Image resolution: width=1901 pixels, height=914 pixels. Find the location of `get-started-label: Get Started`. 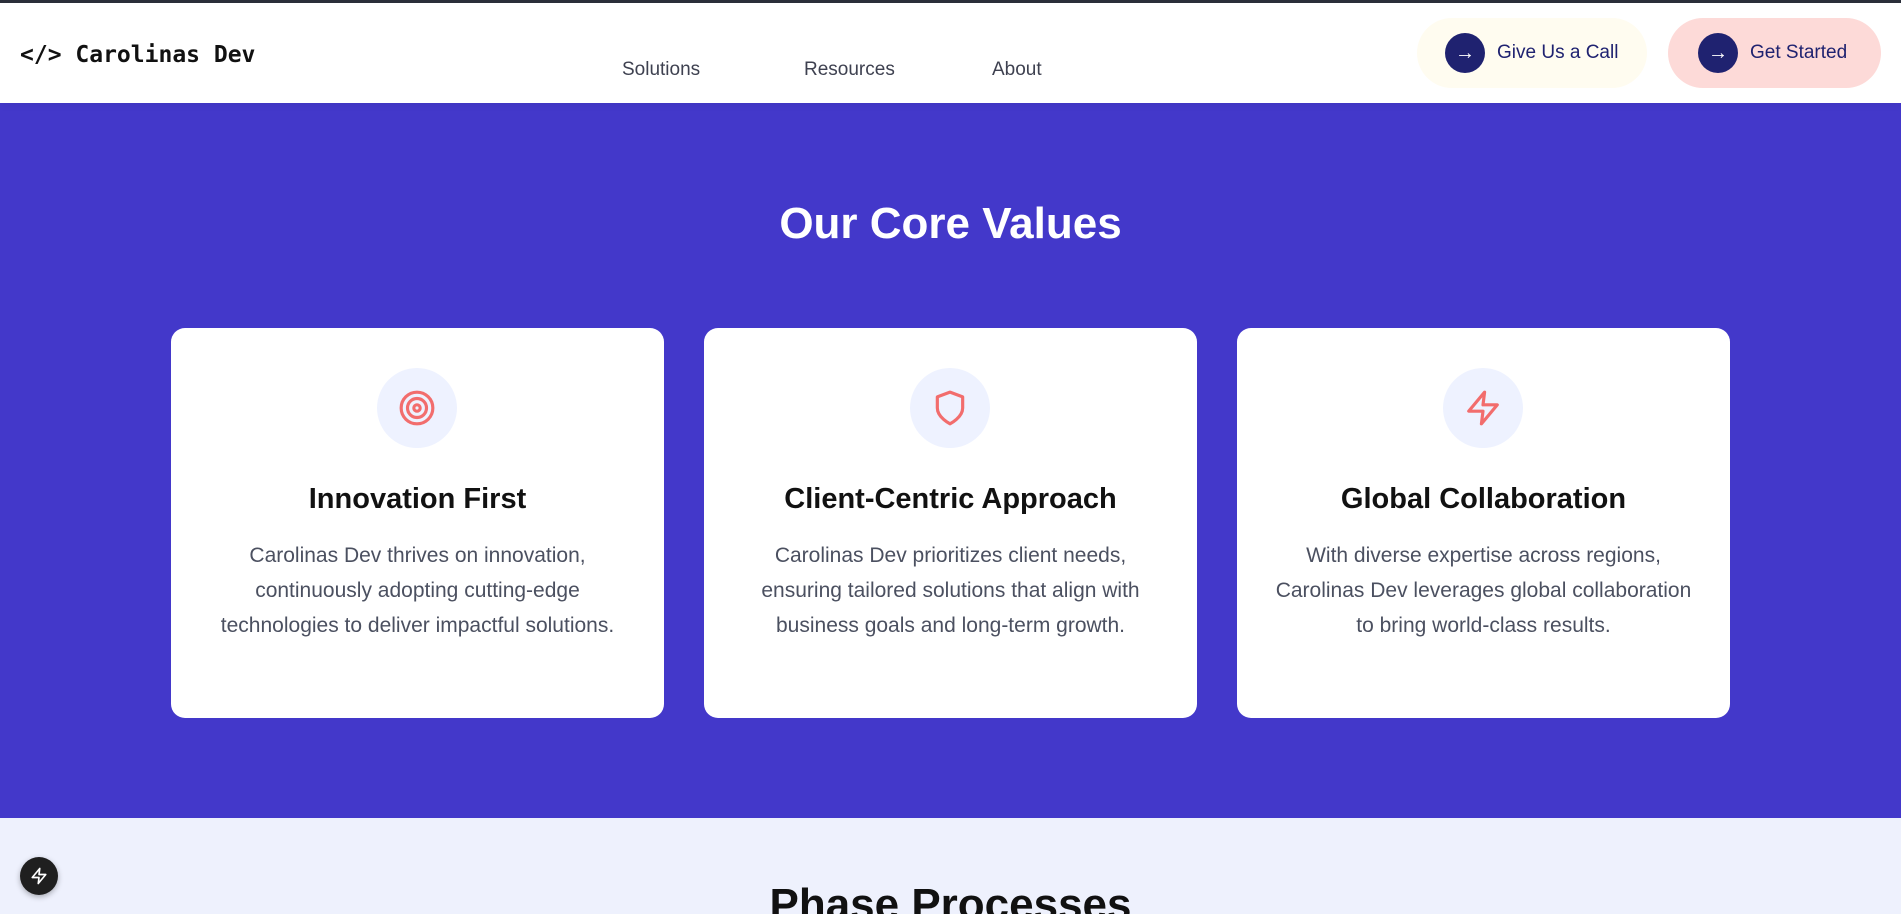

get-started-label: Get Started is located at coordinates (1799, 52).